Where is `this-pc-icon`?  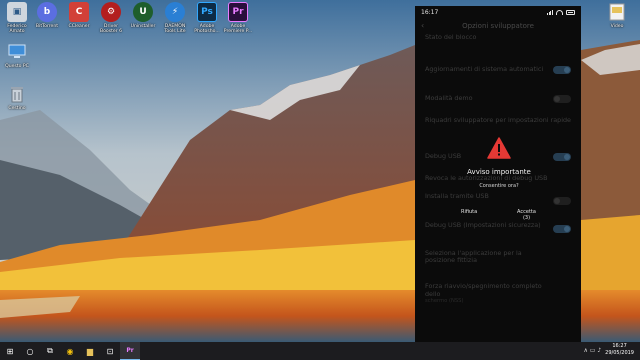
this-pc-icon is located at coordinates (17, 52).